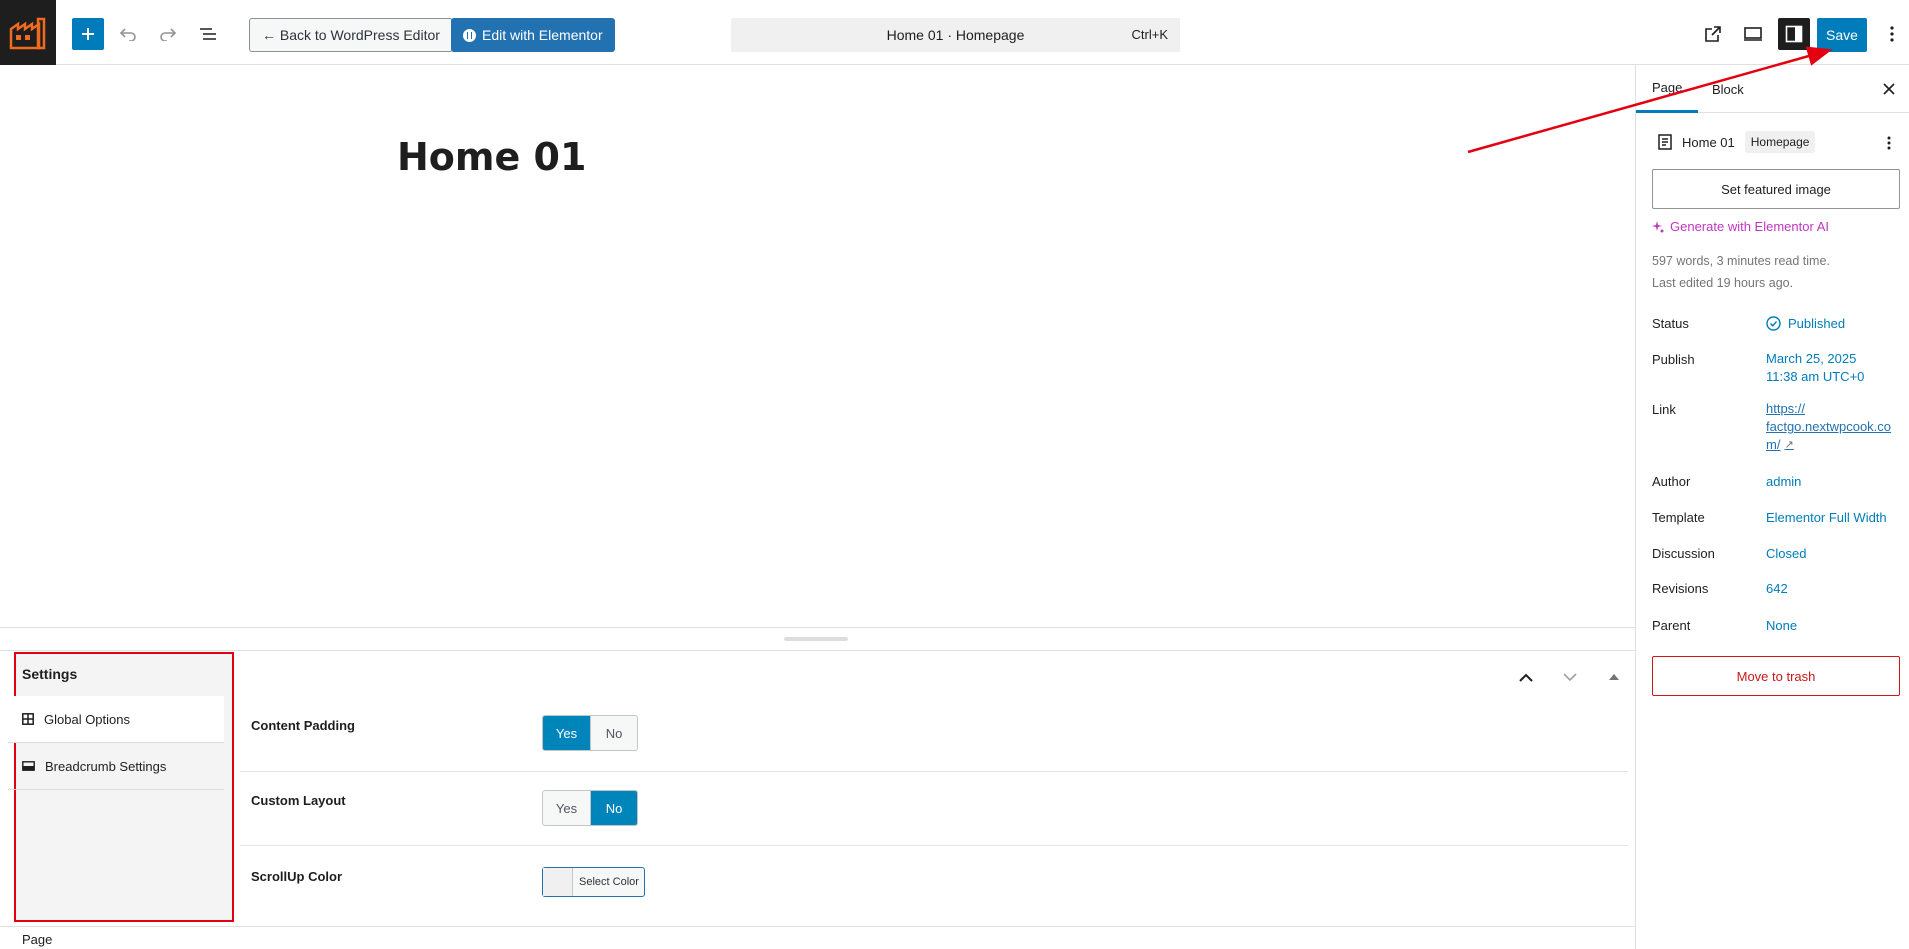 The height and width of the screenshot is (949, 1909). What do you see at coordinates (37, 939) in the screenshot?
I see `footer-breadcrumb-page: Page` at bounding box center [37, 939].